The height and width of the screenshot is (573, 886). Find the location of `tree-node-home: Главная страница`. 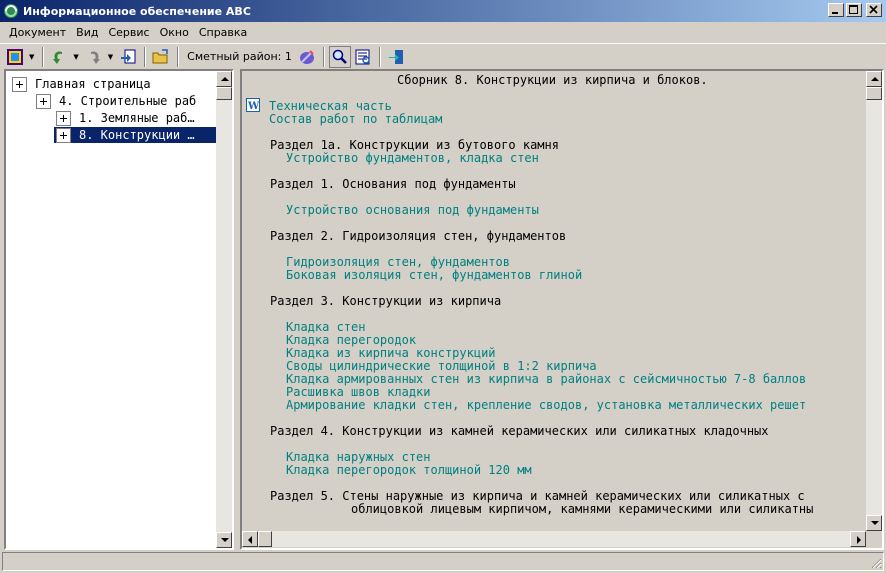

tree-node-home: Главная страница is located at coordinates (82, 84).